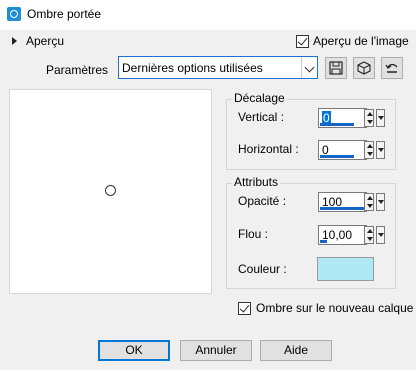 Image resolution: width=416 pixels, height=370 pixels. What do you see at coordinates (380, 118) in the screenshot?
I see `vertical-dropdown-button` at bounding box center [380, 118].